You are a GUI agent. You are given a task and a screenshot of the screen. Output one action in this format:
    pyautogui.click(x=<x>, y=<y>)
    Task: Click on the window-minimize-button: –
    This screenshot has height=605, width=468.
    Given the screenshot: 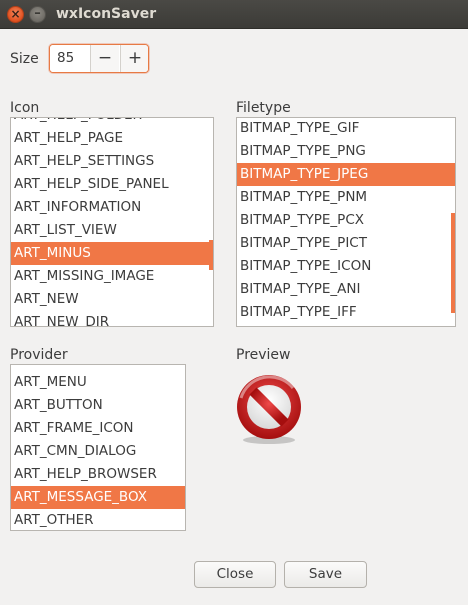 What is the action you would take?
    pyautogui.click(x=37, y=14)
    